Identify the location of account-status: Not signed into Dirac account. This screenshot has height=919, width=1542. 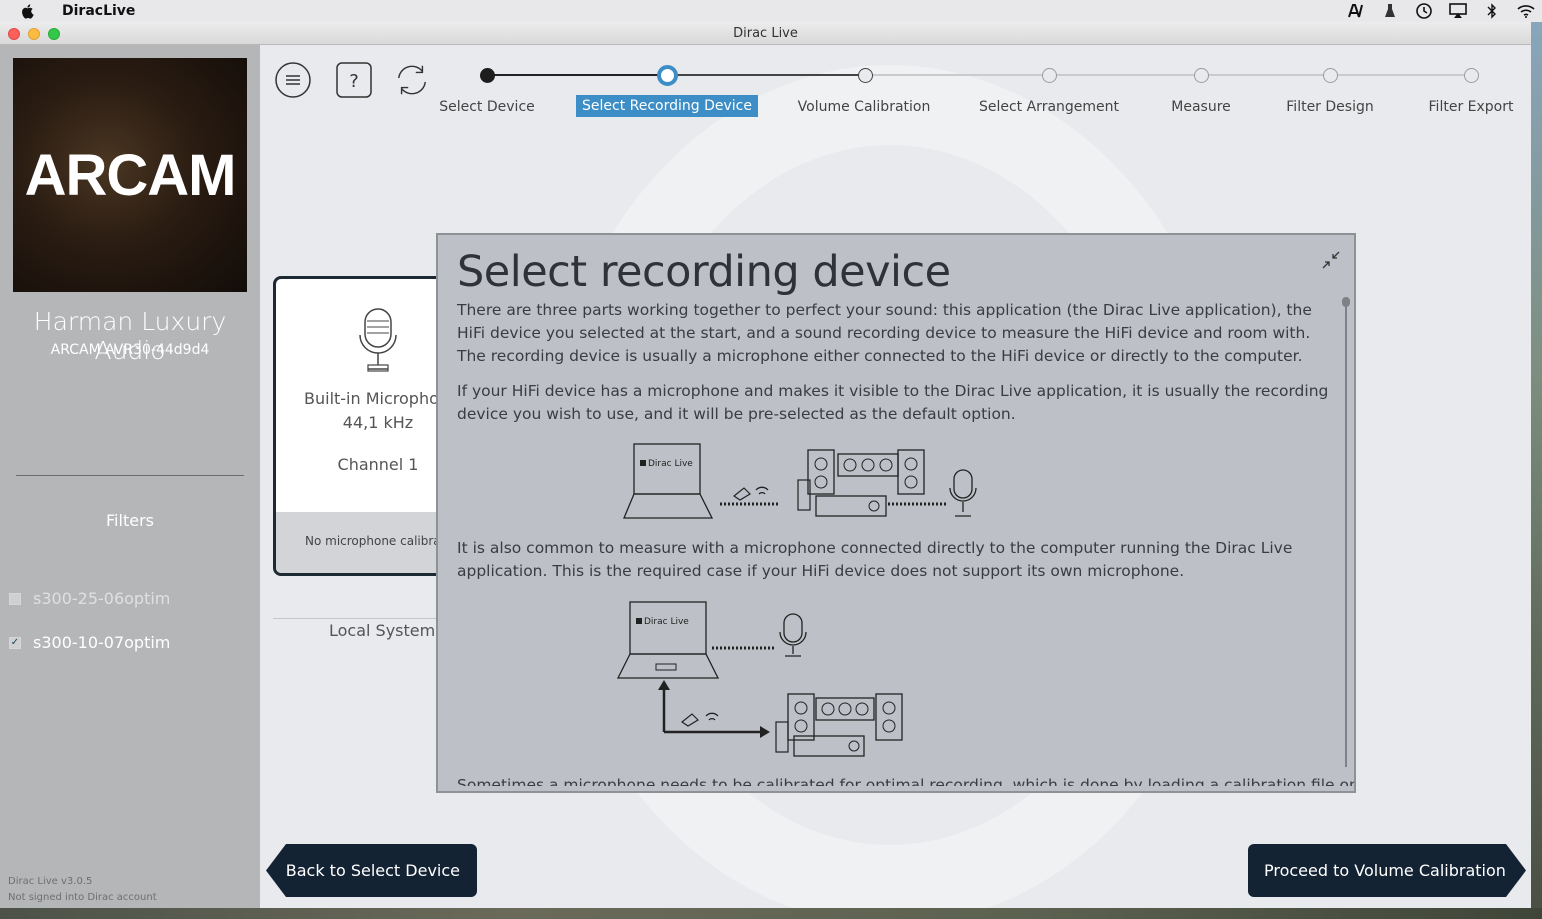
(82, 897).